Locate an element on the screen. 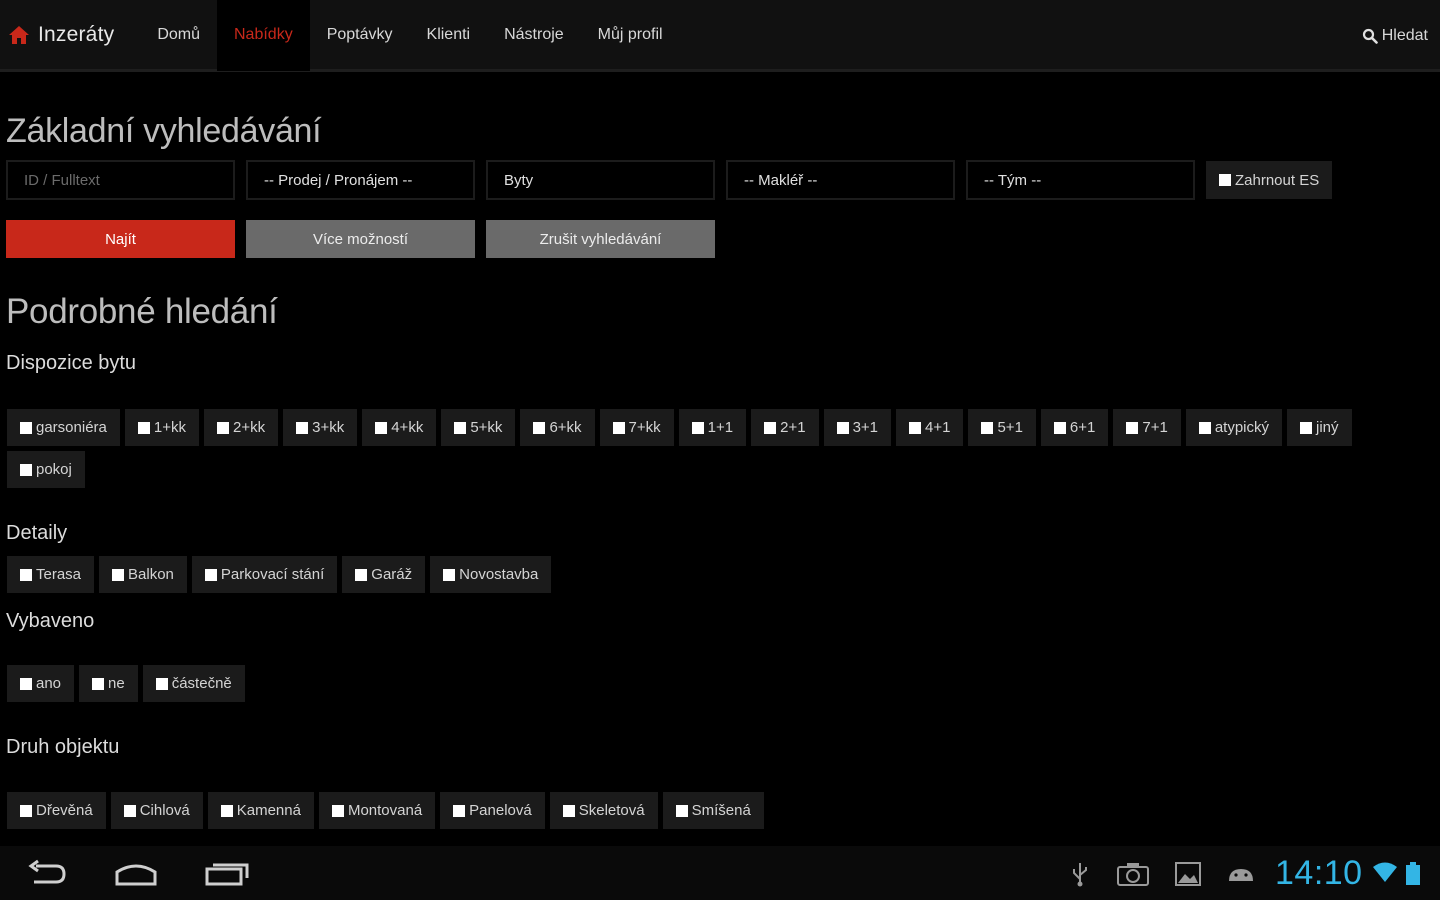 The width and height of the screenshot is (1440, 900). layout-option-checkbox: atypický is located at coordinates (1234, 427).